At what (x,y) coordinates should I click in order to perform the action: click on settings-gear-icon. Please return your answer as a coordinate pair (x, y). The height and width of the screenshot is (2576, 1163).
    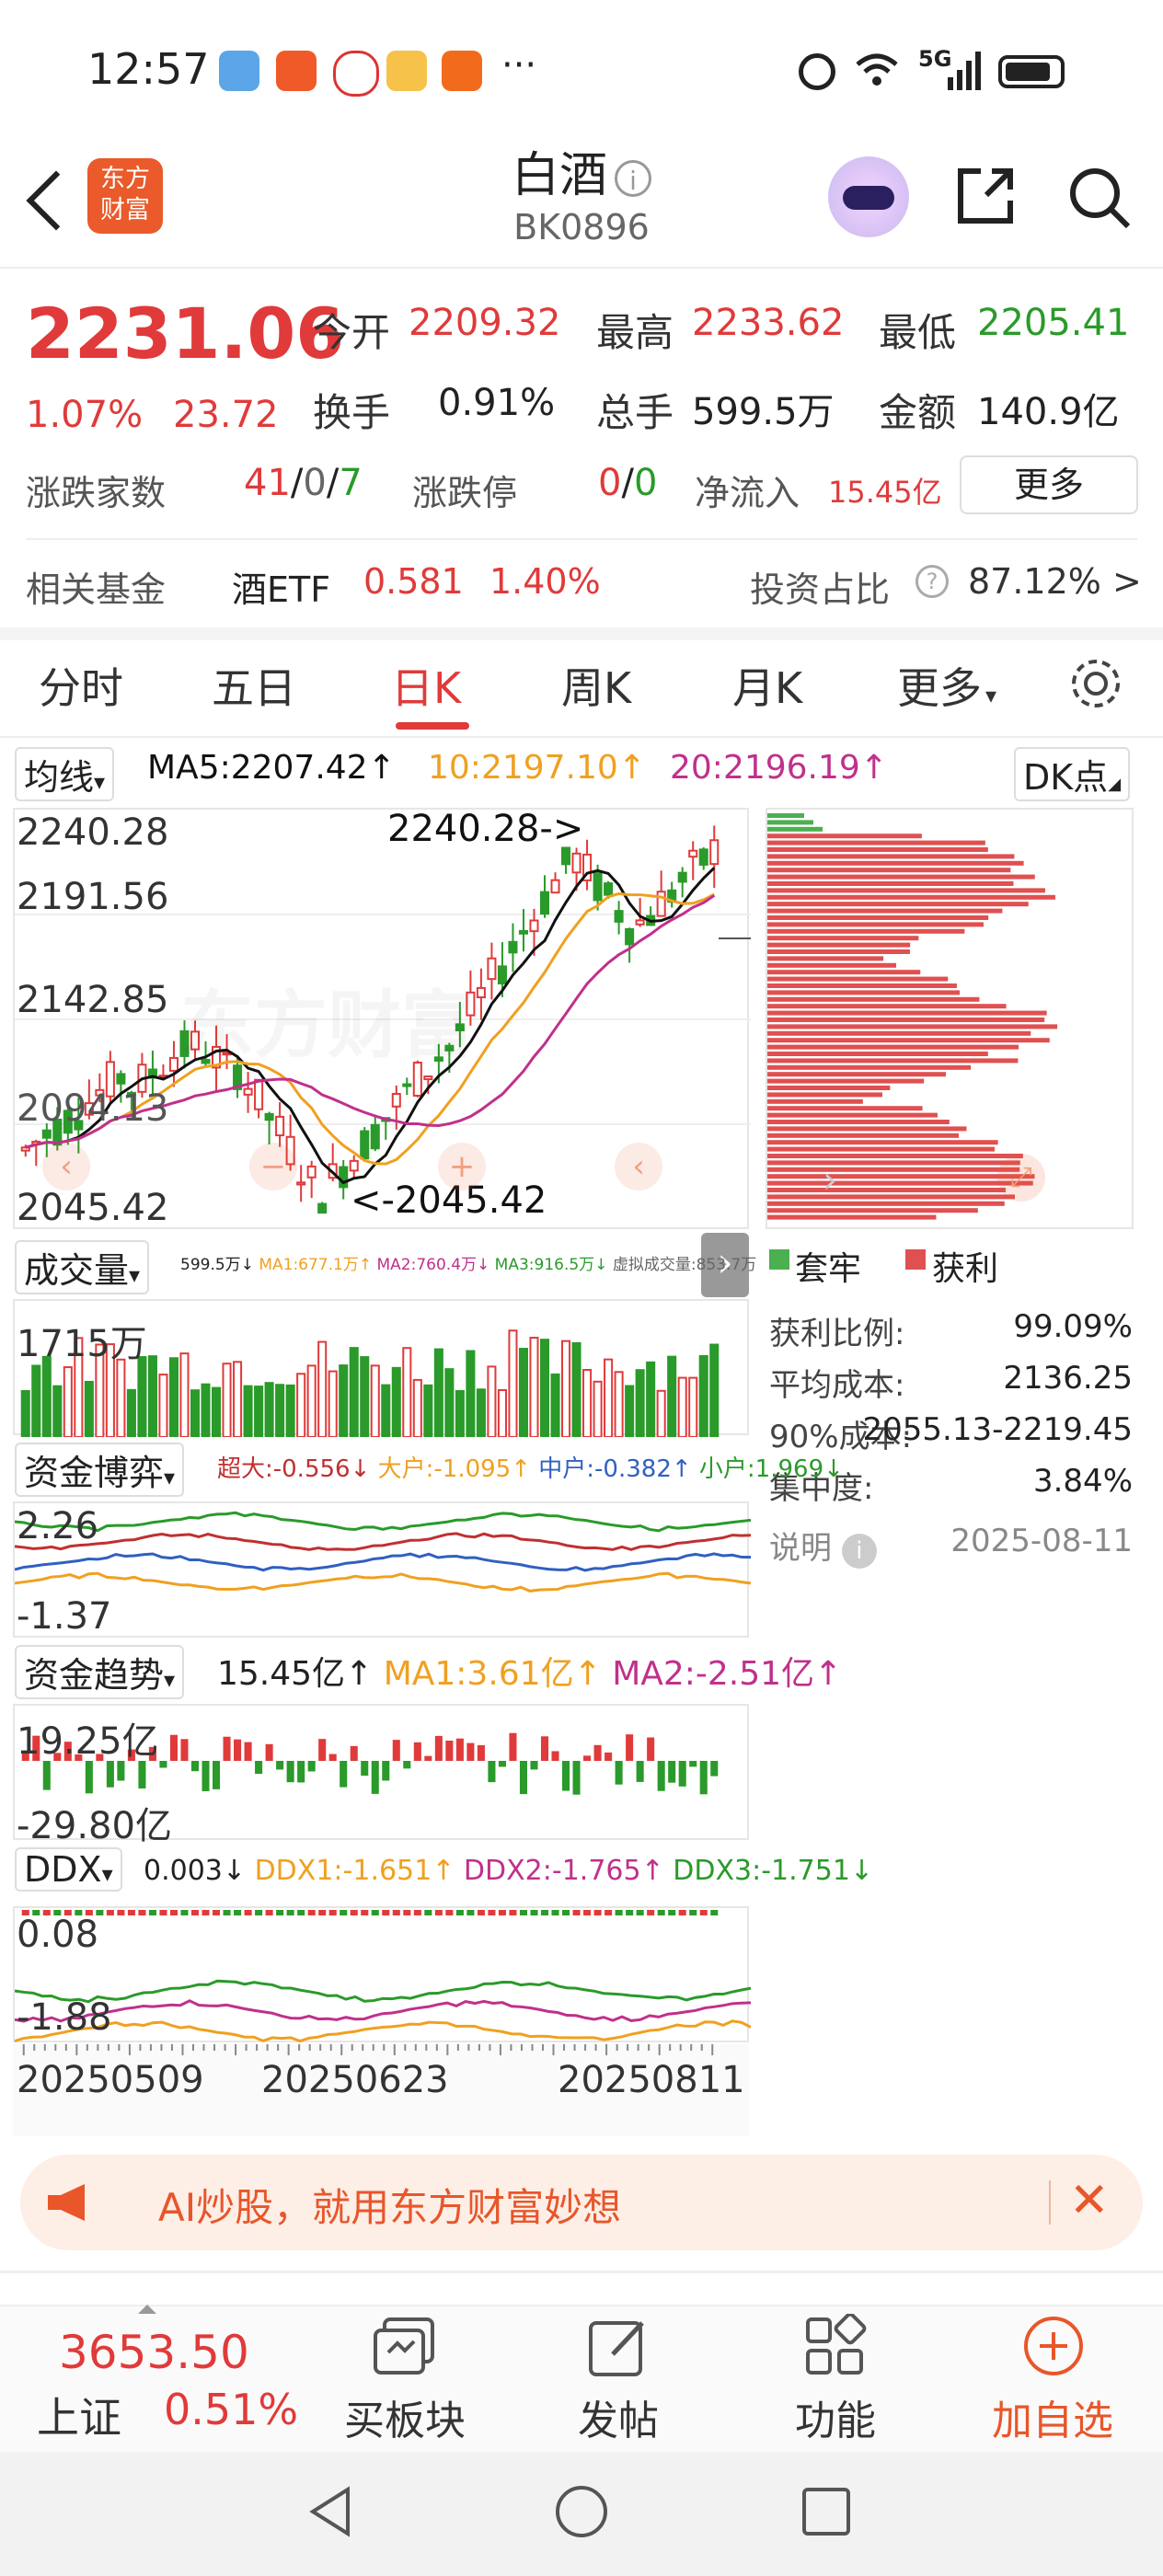
    Looking at the image, I should click on (1096, 683).